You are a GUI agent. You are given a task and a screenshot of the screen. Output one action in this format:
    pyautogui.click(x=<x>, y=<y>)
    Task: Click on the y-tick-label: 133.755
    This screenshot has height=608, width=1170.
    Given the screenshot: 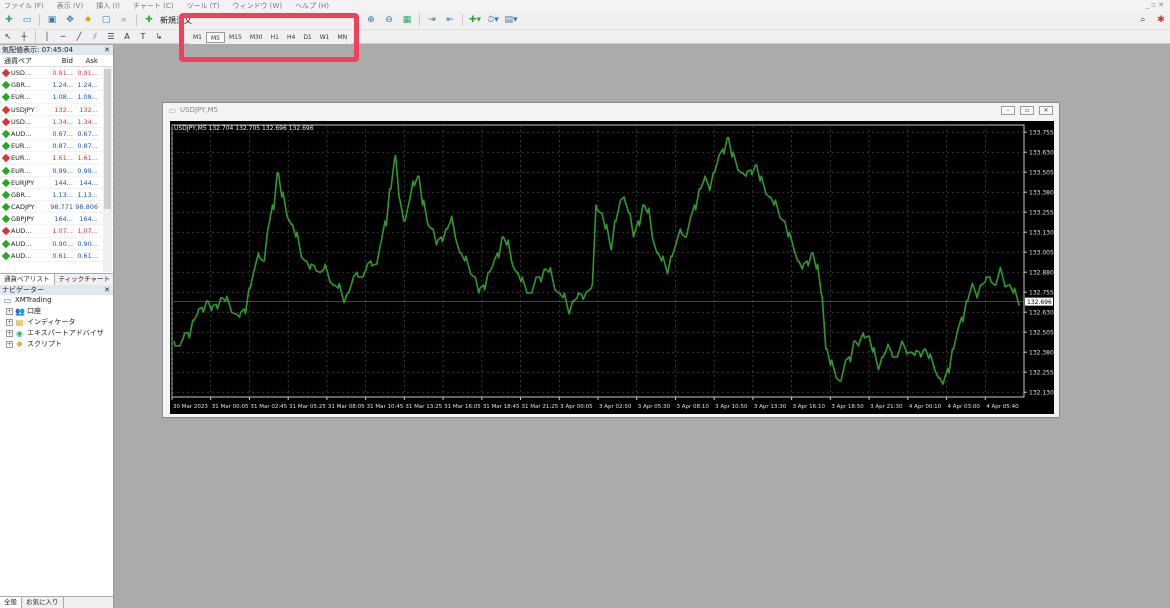 What is the action you would take?
    pyautogui.click(x=1041, y=133)
    